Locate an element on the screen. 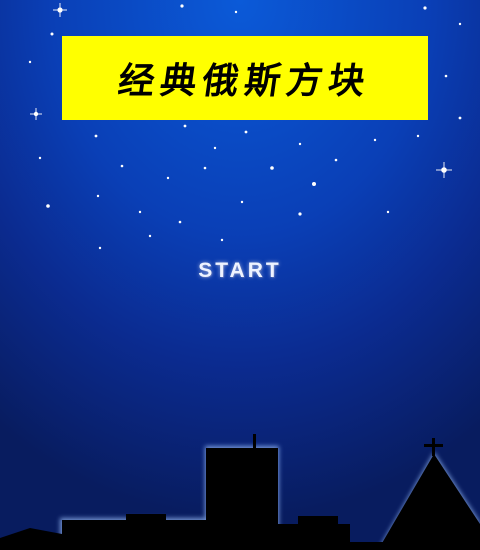  building-left-roof is located at coordinates (146, 518).